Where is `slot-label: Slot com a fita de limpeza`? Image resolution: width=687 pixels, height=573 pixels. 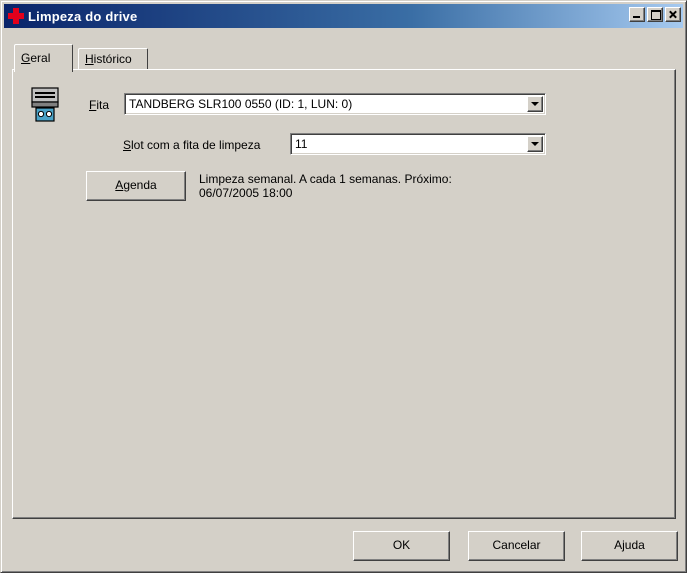 slot-label: Slot com a fita de limpeza is located at coordinates (192, 145).